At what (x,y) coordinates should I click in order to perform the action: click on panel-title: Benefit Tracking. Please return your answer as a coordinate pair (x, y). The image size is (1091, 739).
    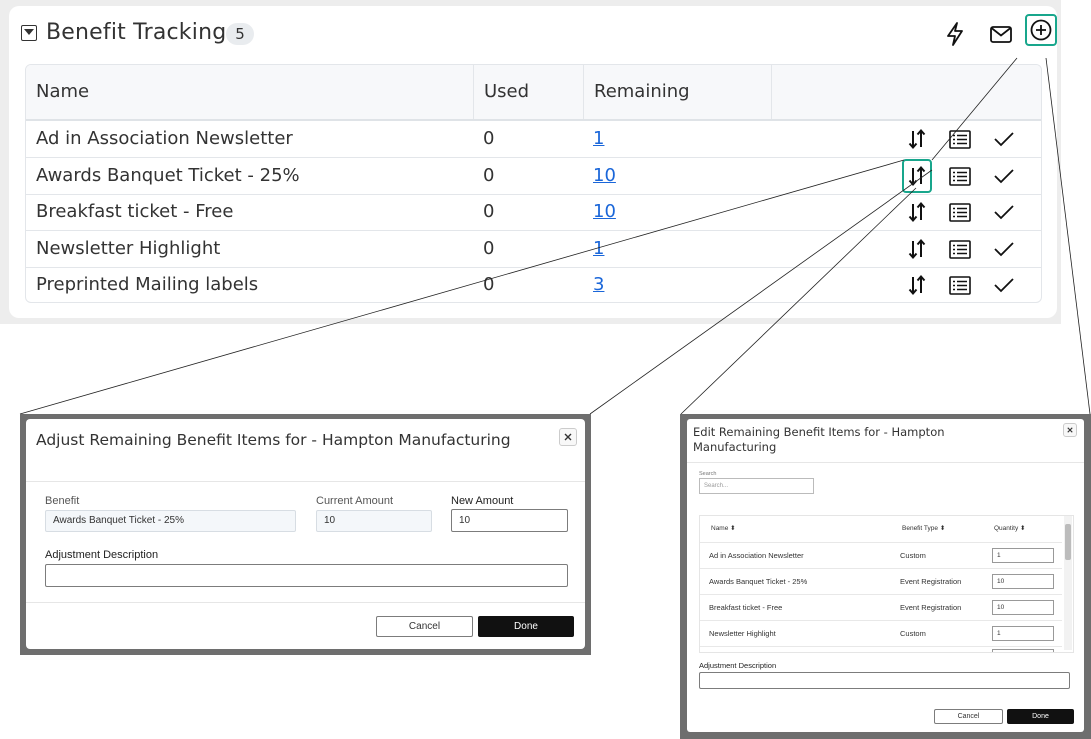
    Looking at the image, I should click on (136, 32).